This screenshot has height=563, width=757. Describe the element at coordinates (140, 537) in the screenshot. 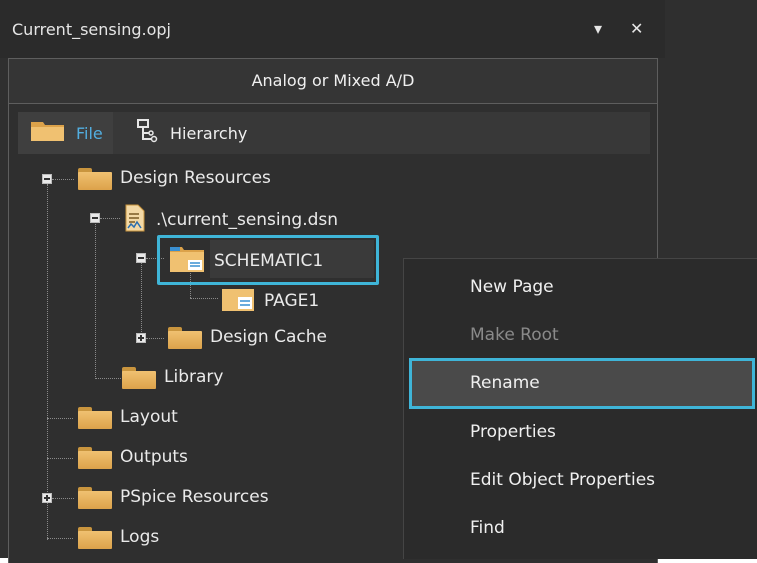

I see `tree-item-label: Logs` at that location.